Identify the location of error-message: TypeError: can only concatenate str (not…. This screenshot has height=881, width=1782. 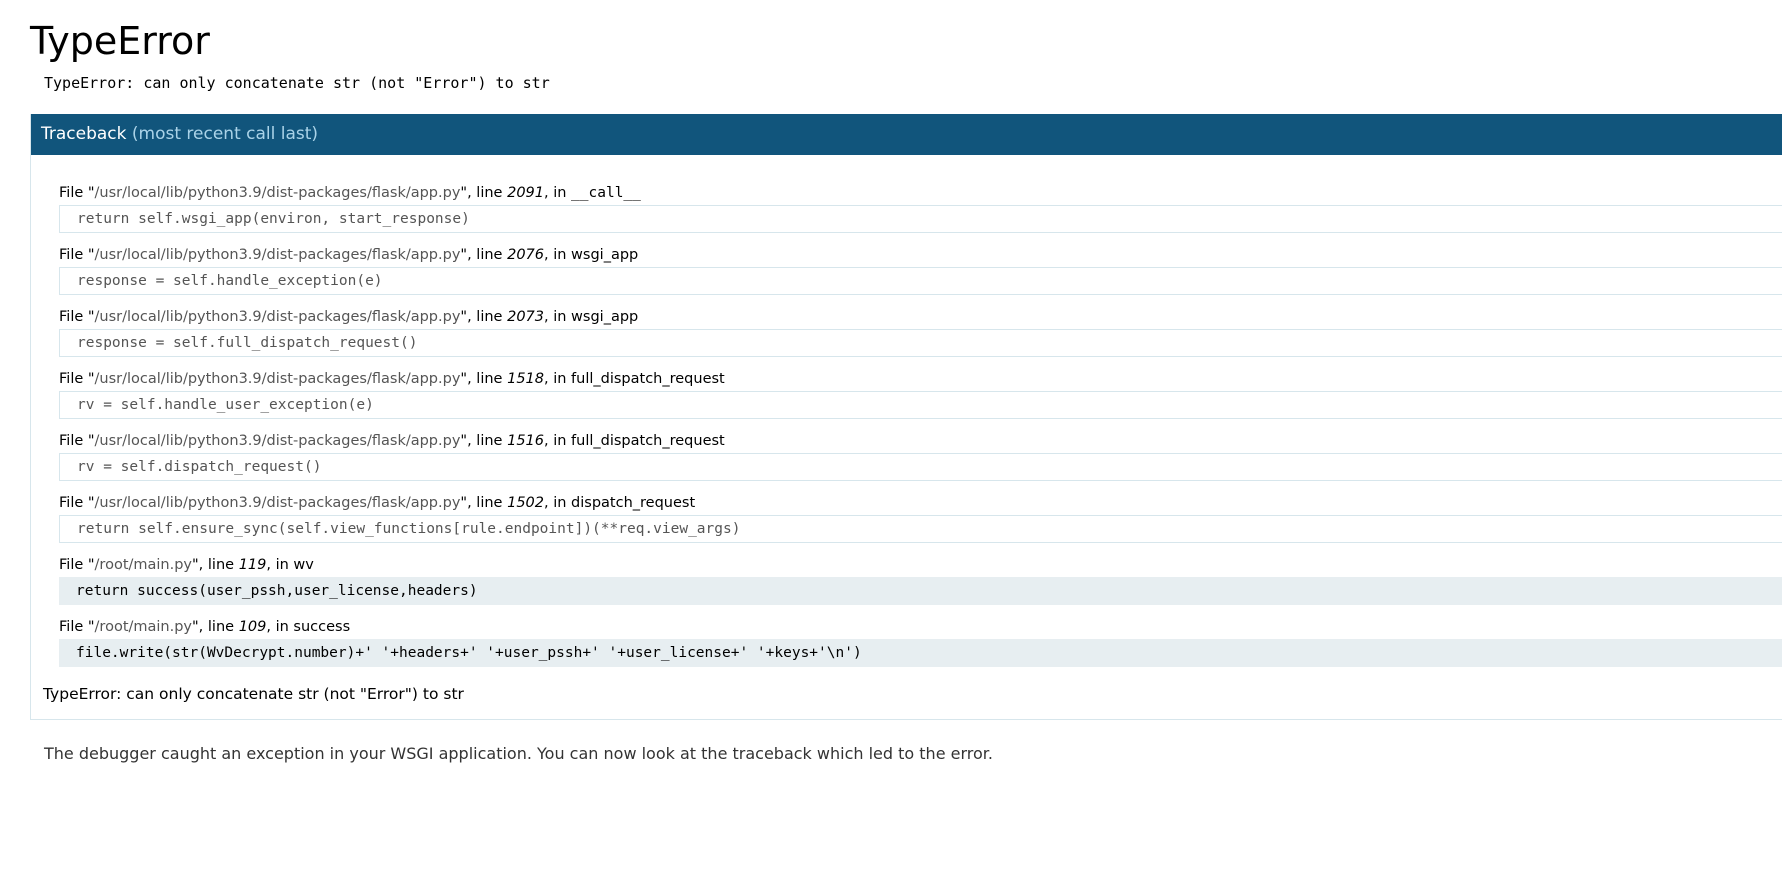
(297, 83).